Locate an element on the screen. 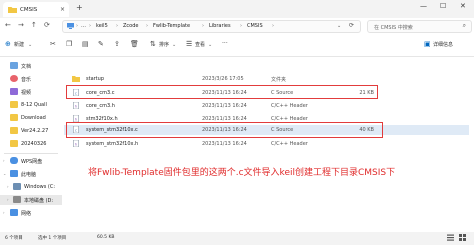  file-name: system_stm32f10x.h is located at coordinates (112, 144).